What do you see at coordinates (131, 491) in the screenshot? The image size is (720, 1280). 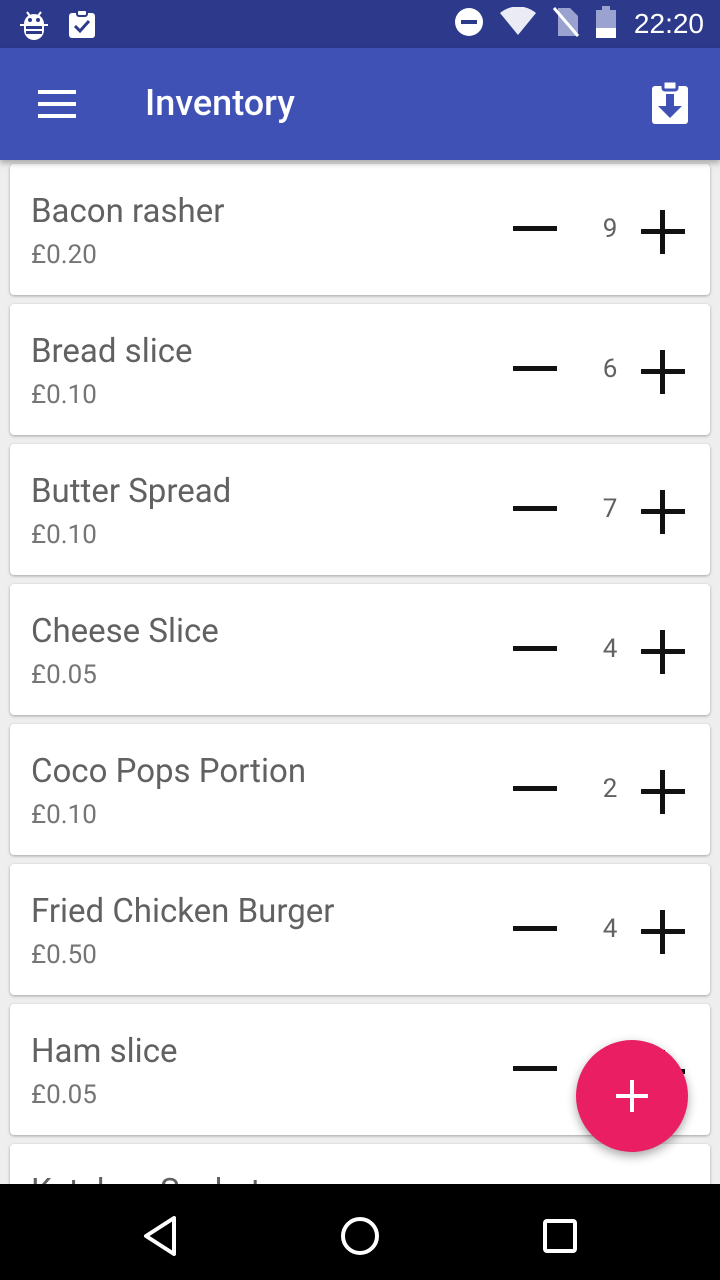 I see `item-name: Butter Spread` at bounding box center [131, 491].